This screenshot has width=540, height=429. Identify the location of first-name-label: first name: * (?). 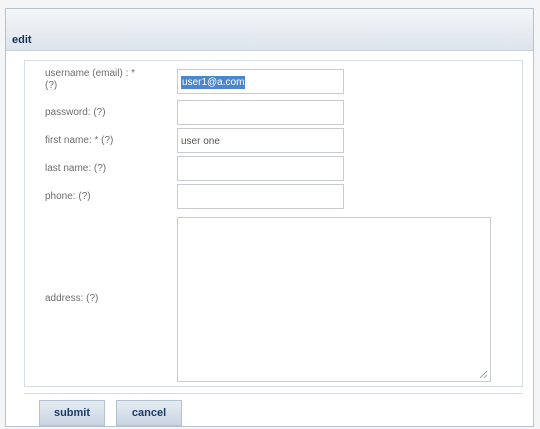
(79, 140).